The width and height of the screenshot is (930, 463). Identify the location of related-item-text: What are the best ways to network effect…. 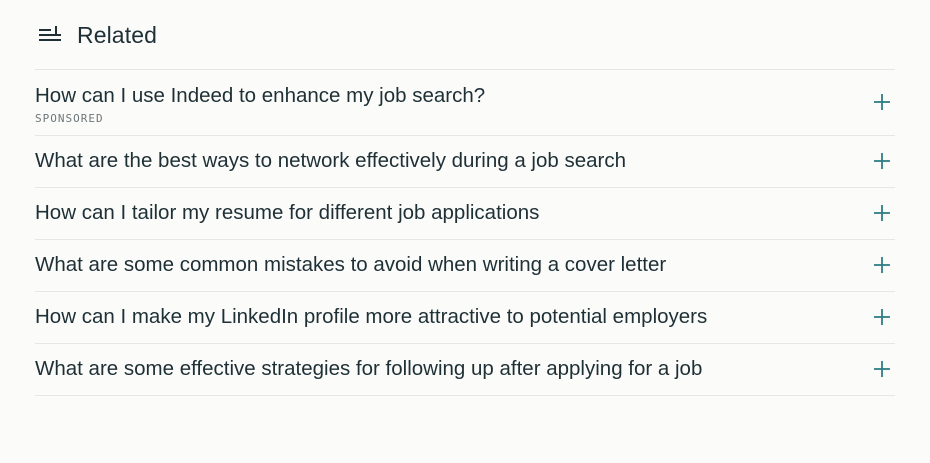
(330, 161).